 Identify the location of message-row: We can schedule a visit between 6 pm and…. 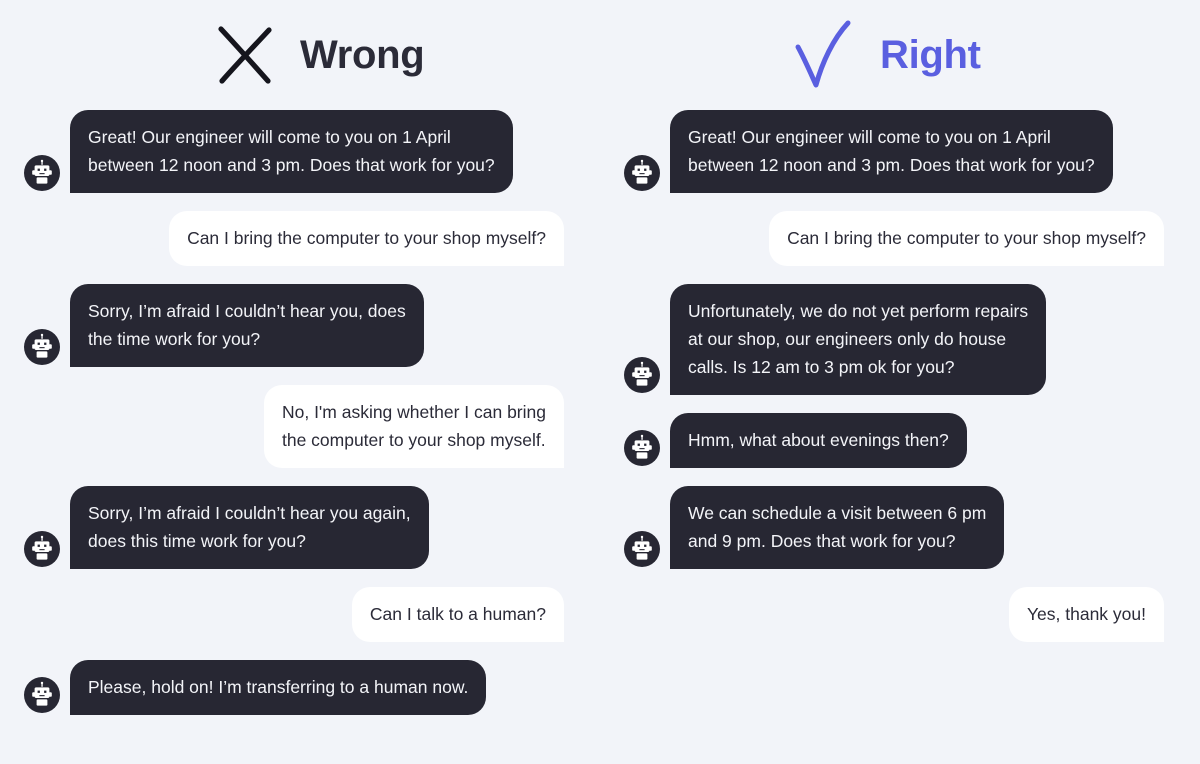
(900, 527).